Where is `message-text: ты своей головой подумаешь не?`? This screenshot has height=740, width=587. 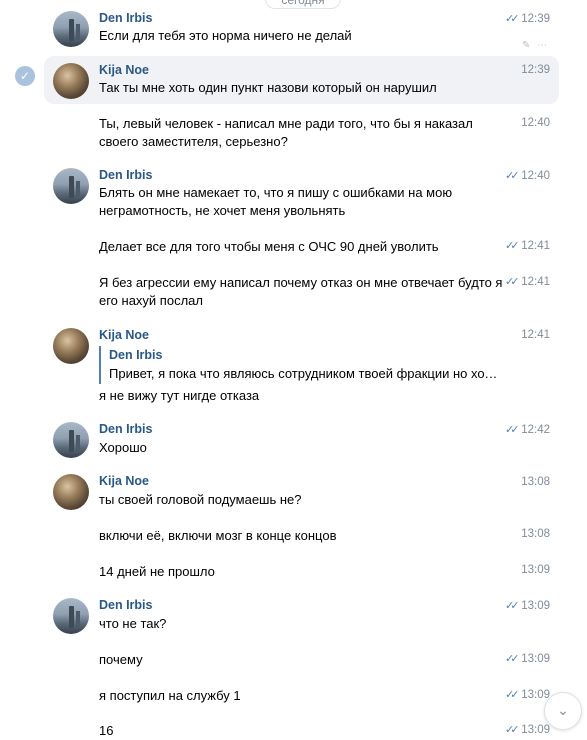
message-text: ты своей головой подумаешь не? is located at coordinates (200, 499).